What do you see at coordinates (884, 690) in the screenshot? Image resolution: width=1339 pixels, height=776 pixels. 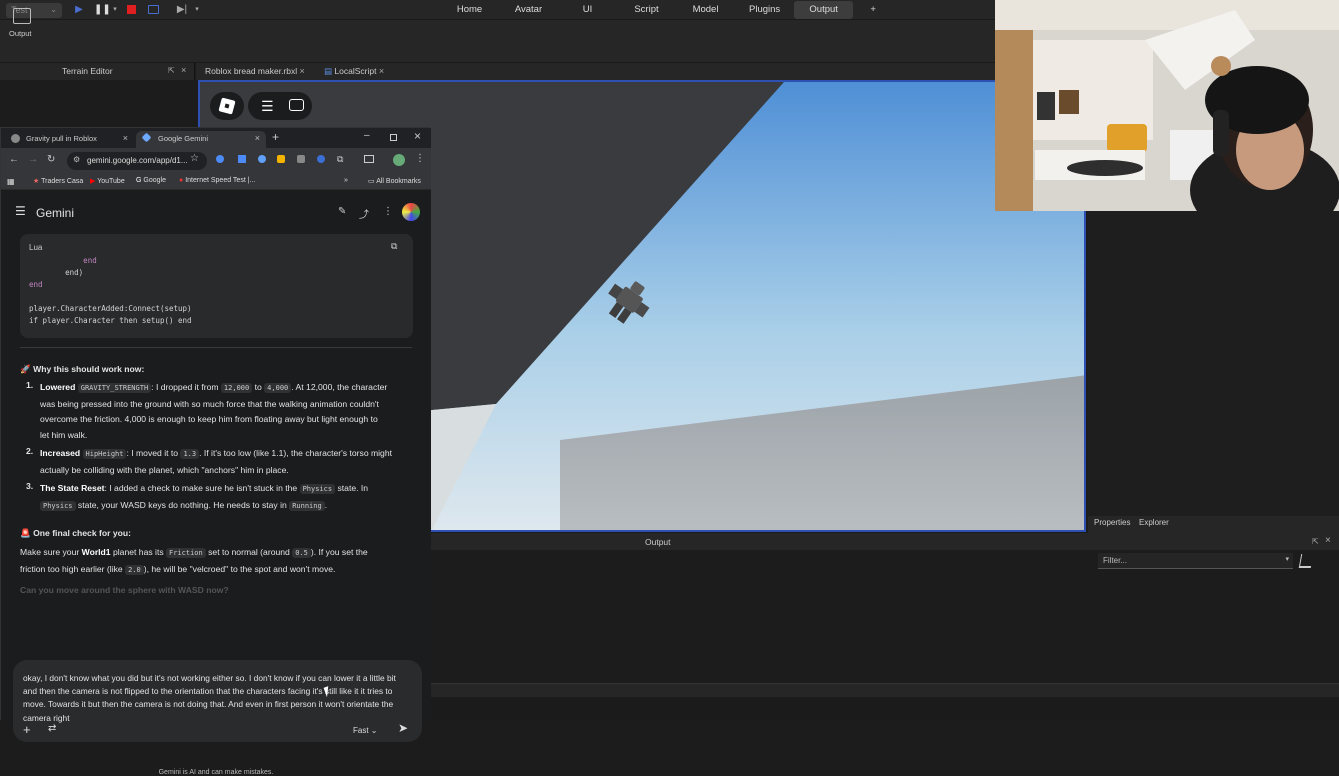 I see `command-bar` at bounding box center [884, 690].